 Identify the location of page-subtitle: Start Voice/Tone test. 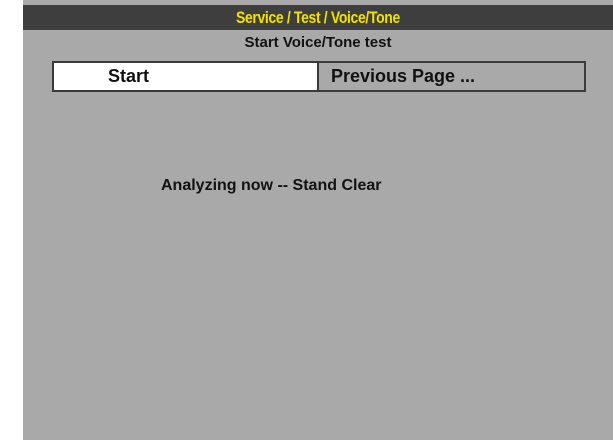
(318, 42).